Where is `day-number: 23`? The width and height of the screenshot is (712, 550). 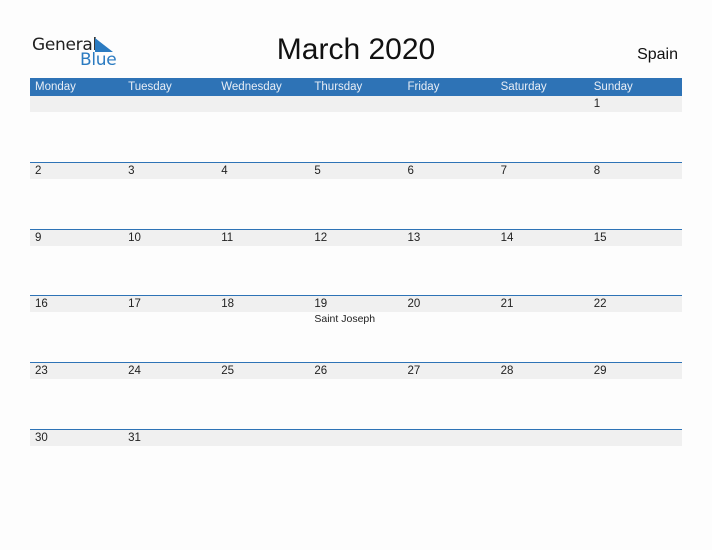
day-number: 23 is located at coordinates (41, 371).